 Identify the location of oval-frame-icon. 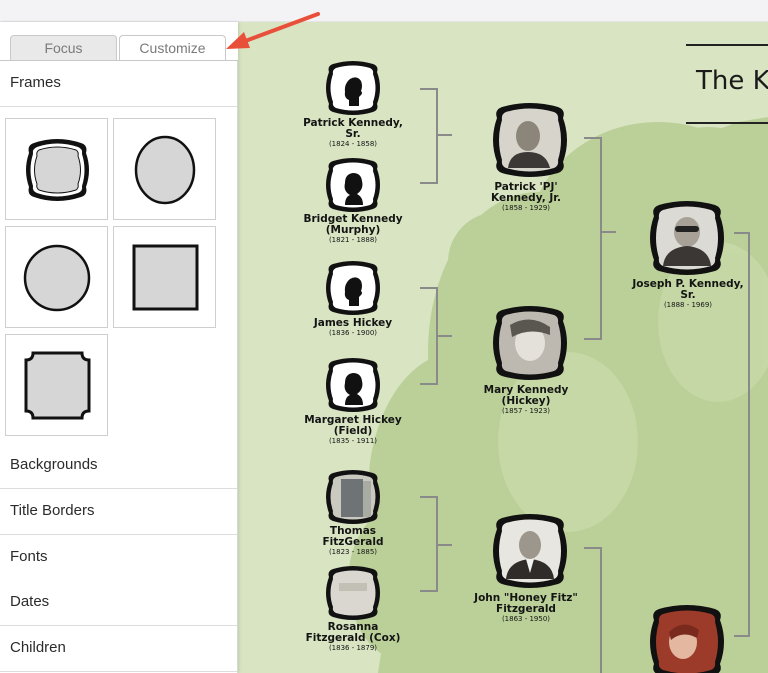
(165, 170).